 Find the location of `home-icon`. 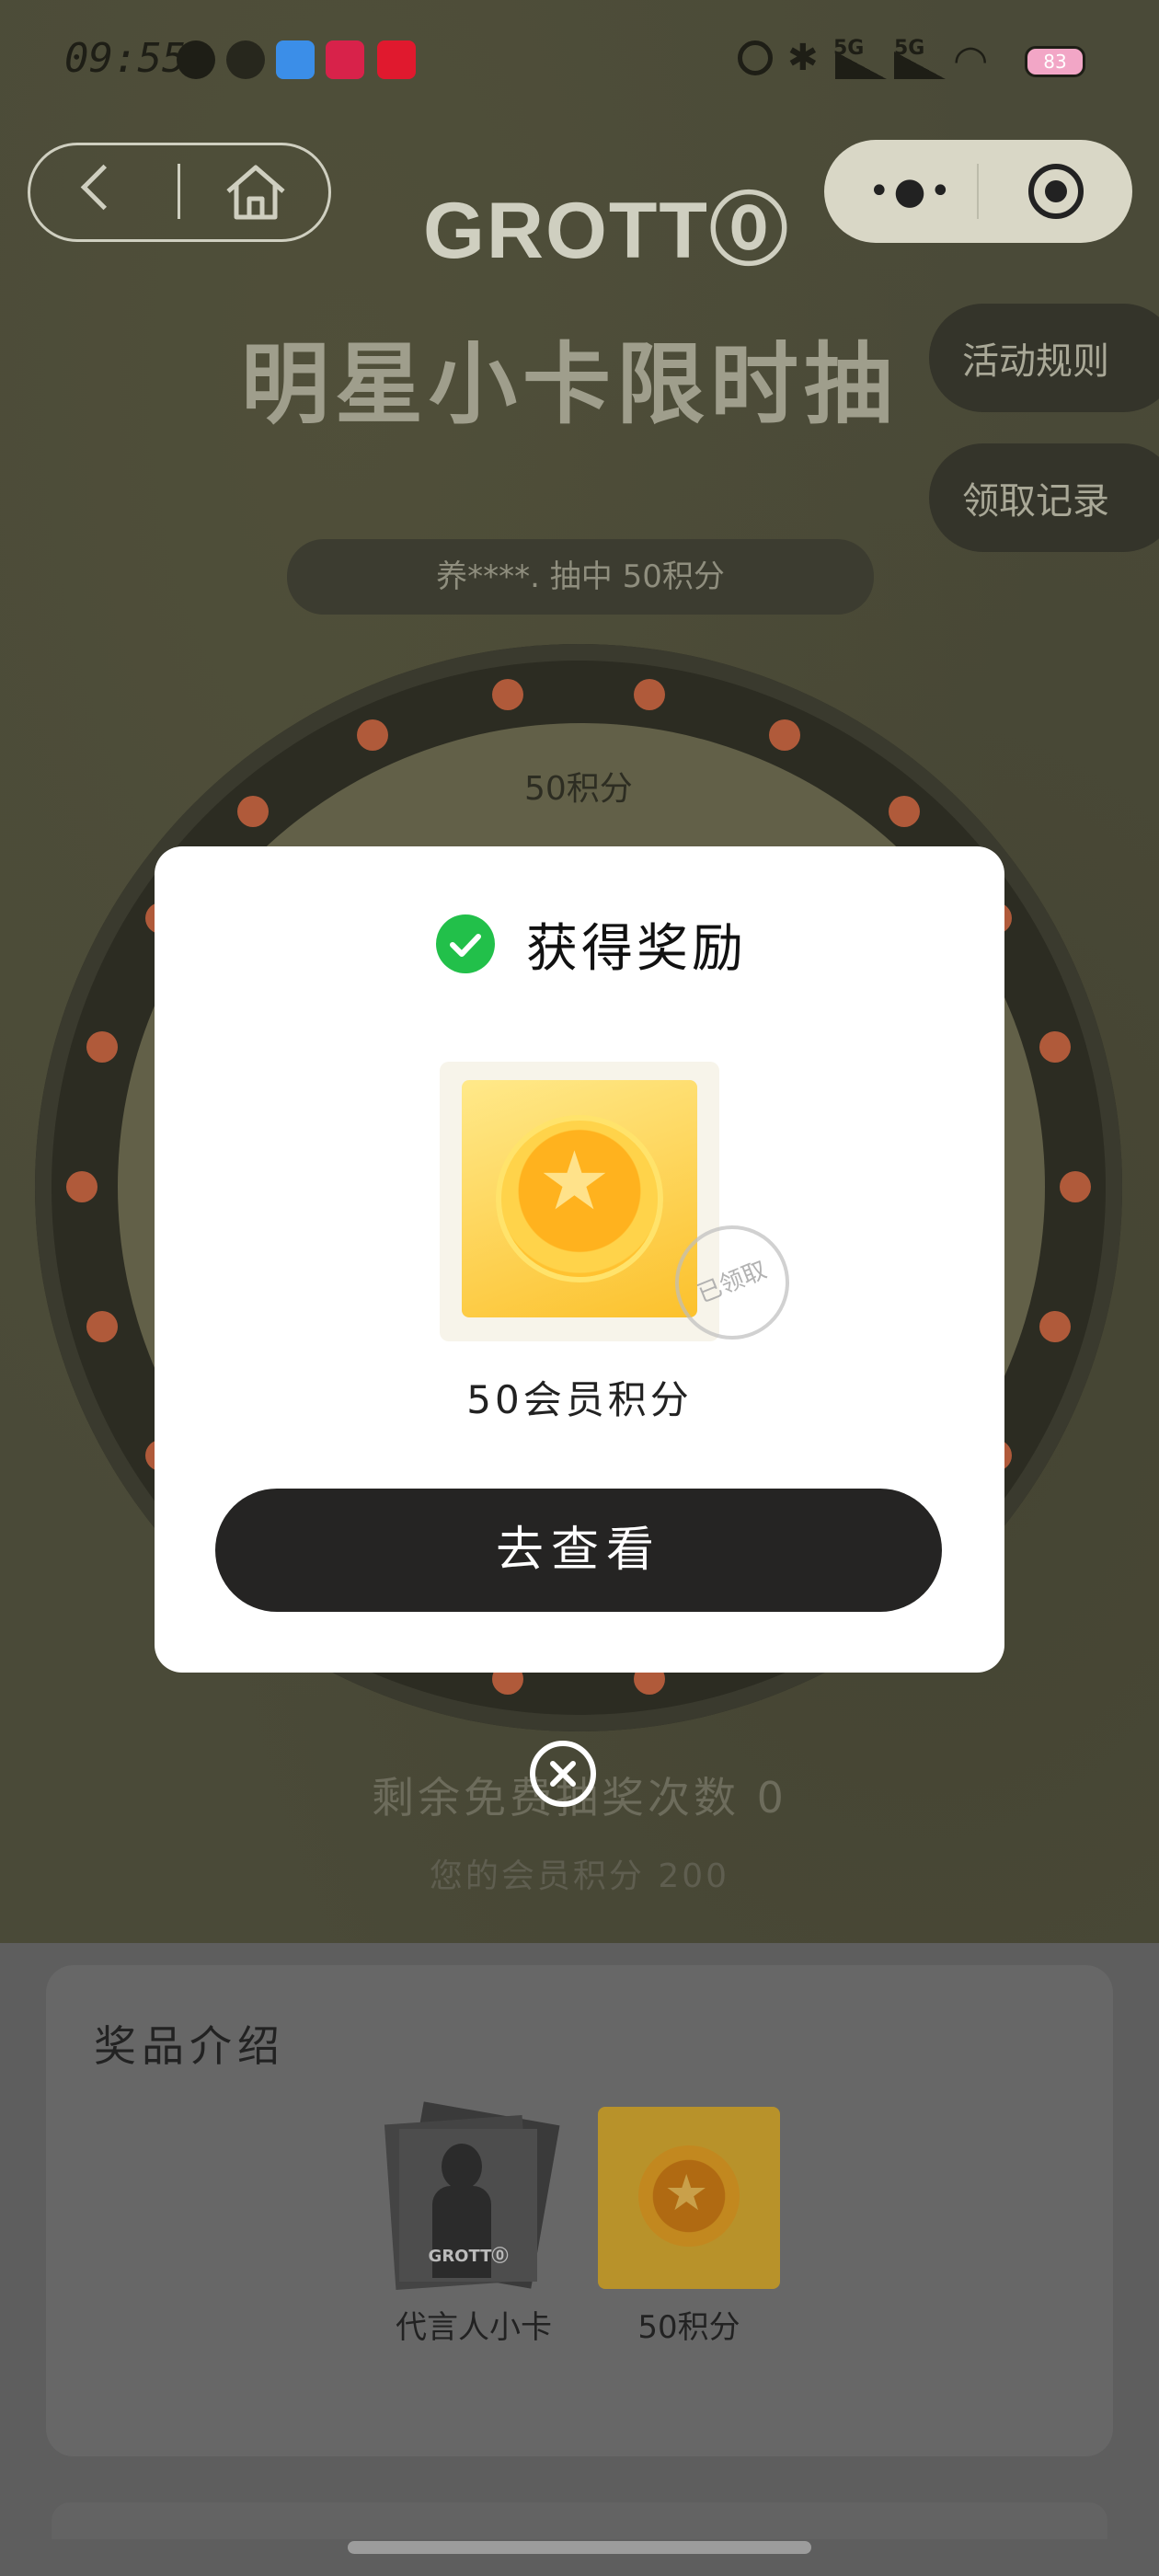

home-icon is located at coordinates (256, 192).